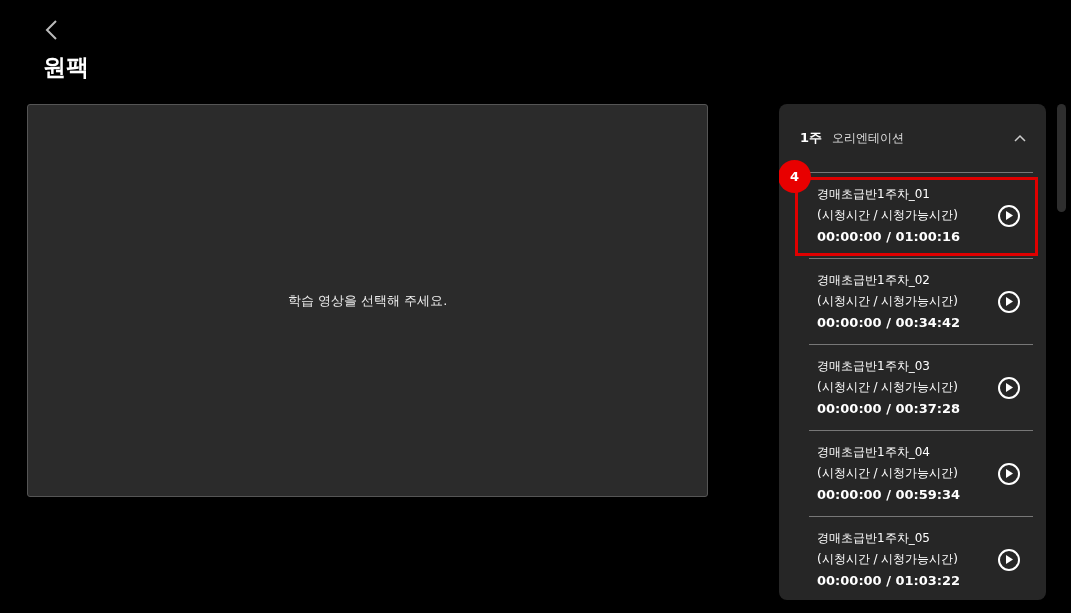  What do you see at coordinates (889, 495) in the screenshot?
I see `watch-time: 00:00:00 / 00:59:34` at bounding box center [889, 495].